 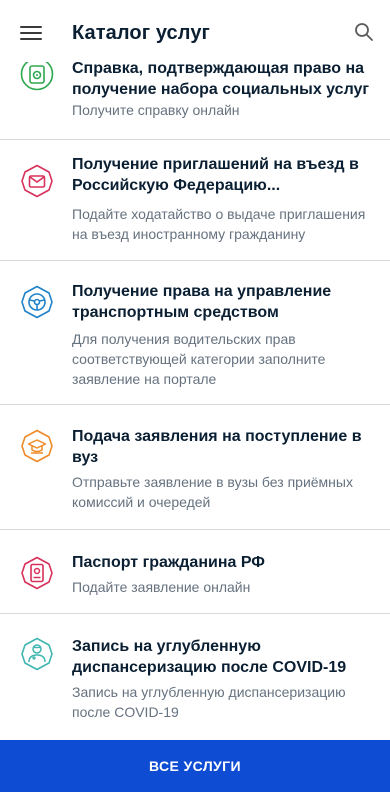 I want to click on service-title-line: диспансеризацию после COVID-19, so click(x=209, y=667).